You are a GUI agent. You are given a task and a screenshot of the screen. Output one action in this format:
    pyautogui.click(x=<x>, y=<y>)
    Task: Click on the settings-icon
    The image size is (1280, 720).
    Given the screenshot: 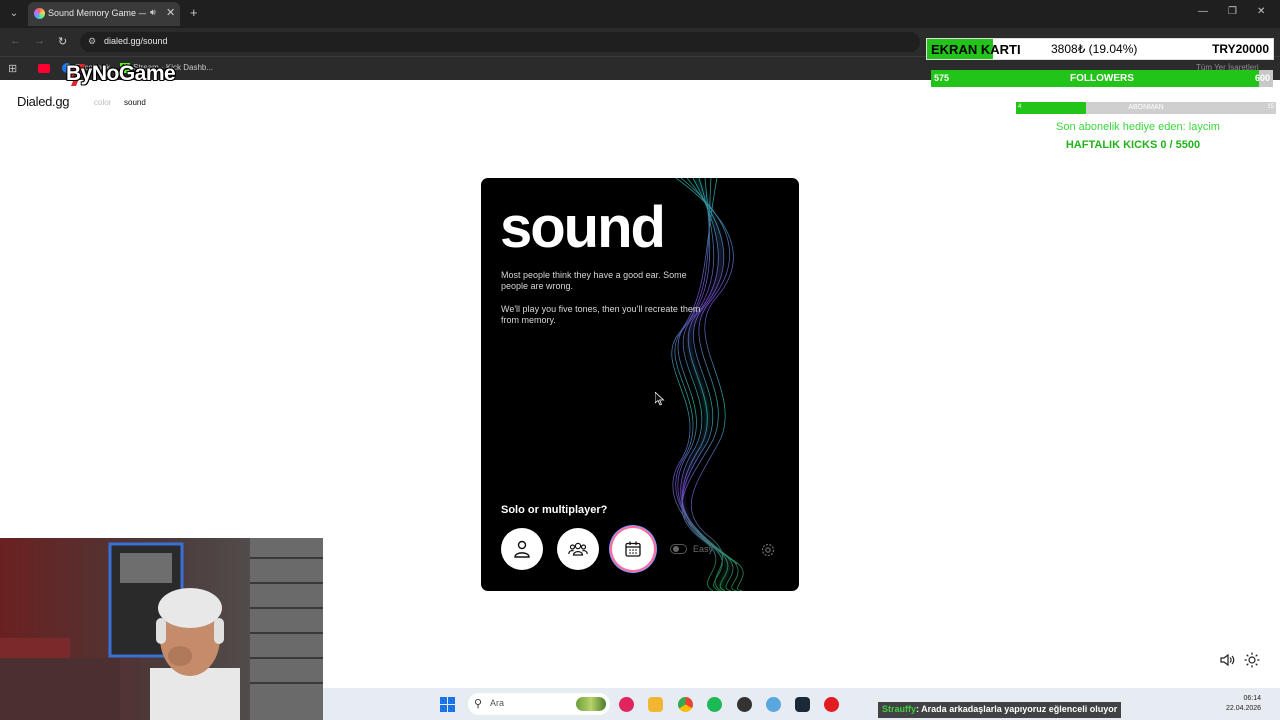 What is the action you would take?
    pyautogui.click(x=768, y=550)
    